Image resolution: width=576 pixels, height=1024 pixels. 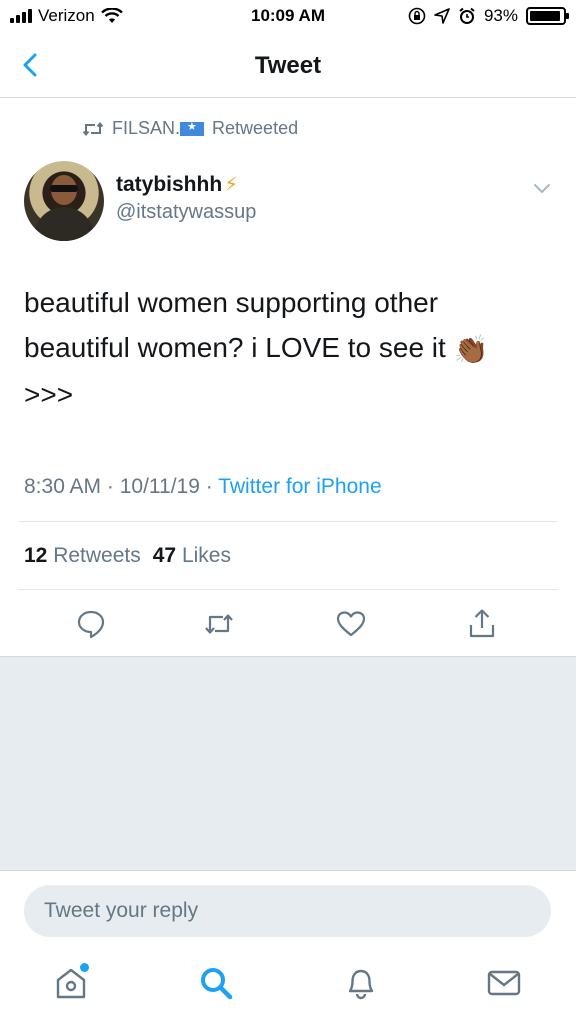 I want to click on screen-lock-icon, so click(x=417, y=16).